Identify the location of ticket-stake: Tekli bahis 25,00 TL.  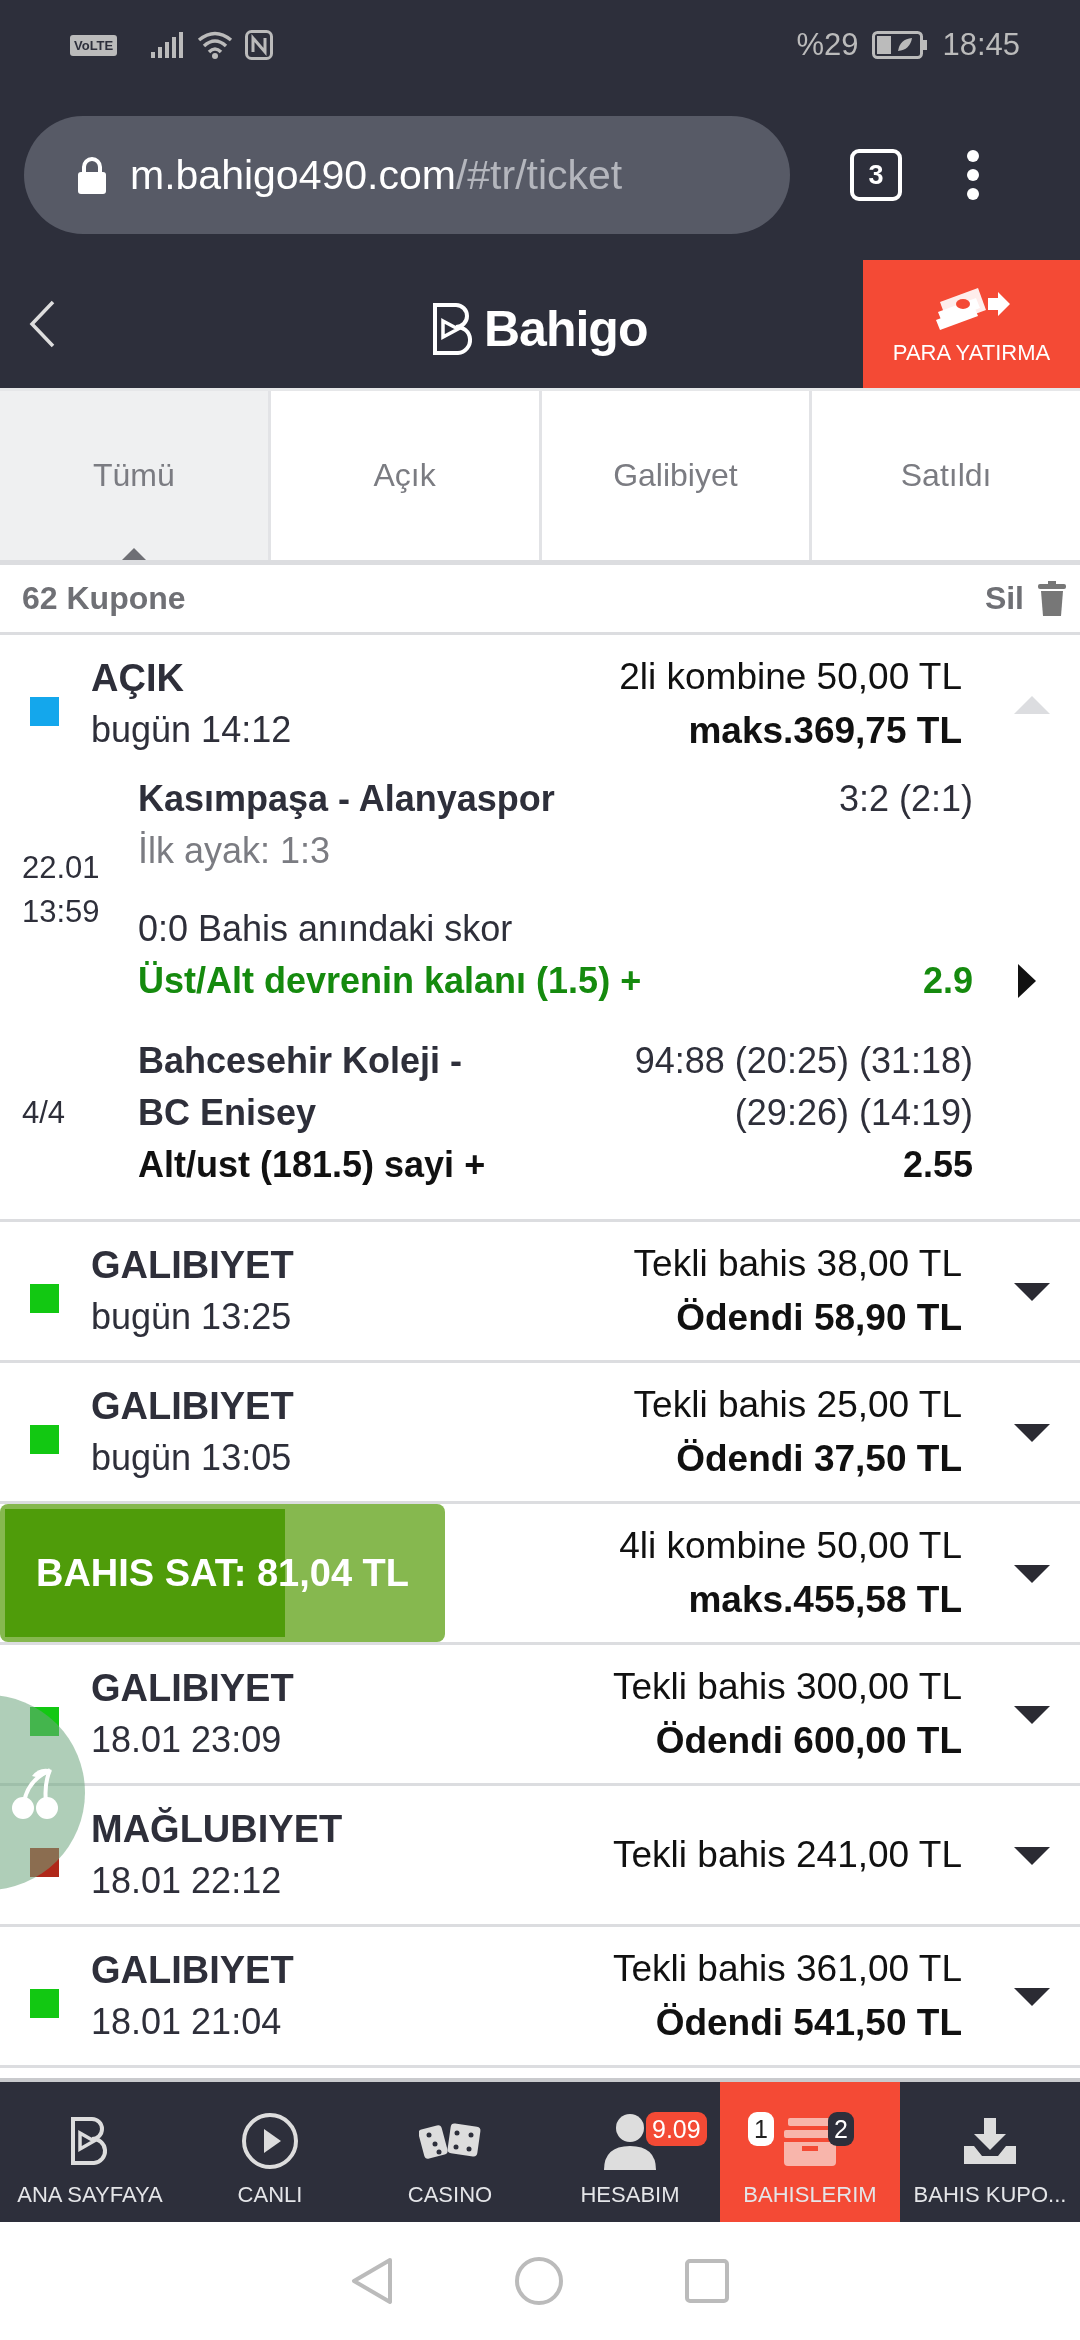
(797, 1405).